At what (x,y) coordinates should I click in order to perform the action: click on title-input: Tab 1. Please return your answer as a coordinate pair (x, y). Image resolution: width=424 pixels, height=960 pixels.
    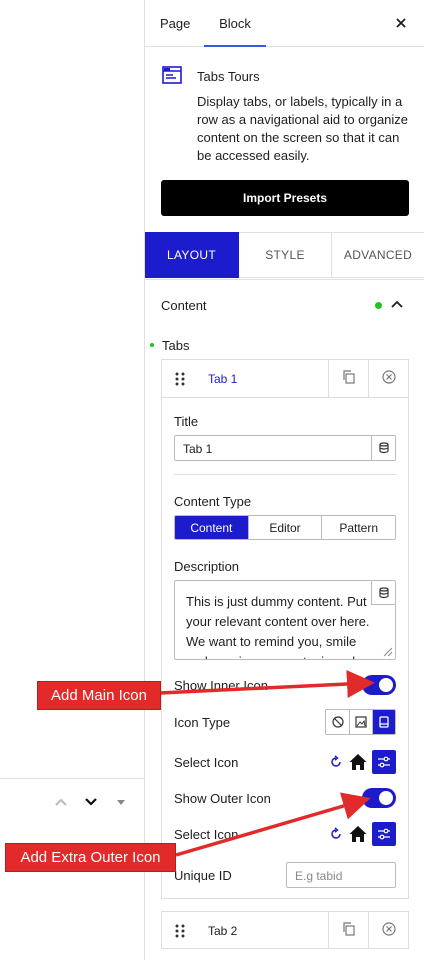
    Looking at the image, I should click on (285, 448).